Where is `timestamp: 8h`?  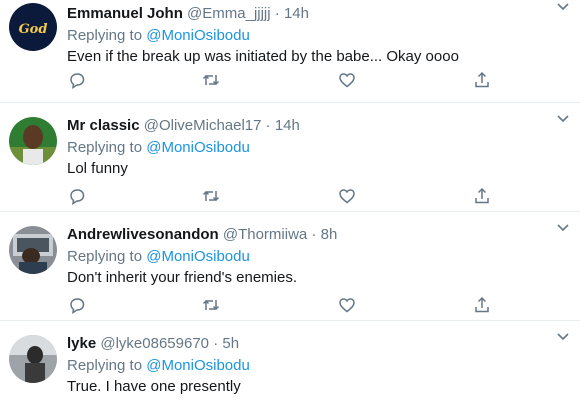 timestamp: 8h is located at coordinates (329, 234).